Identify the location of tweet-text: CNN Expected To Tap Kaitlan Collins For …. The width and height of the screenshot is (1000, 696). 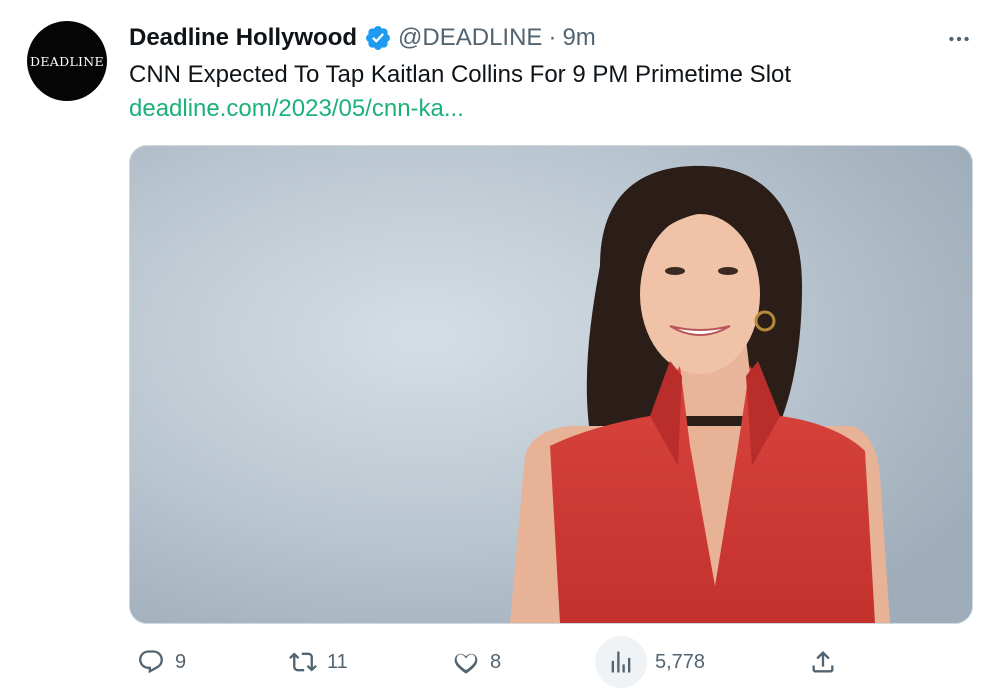
(460, 74).